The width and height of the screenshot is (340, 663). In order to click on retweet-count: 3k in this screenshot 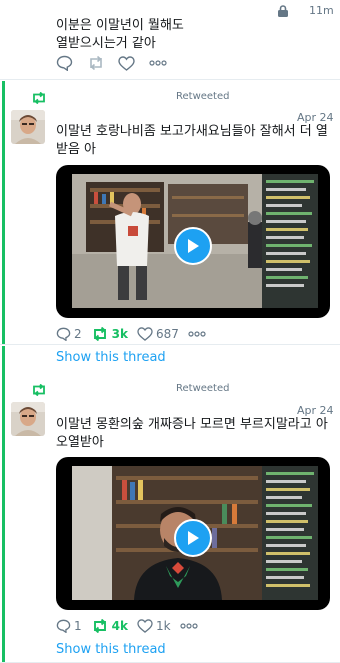, I will do `click(119, 334)`.